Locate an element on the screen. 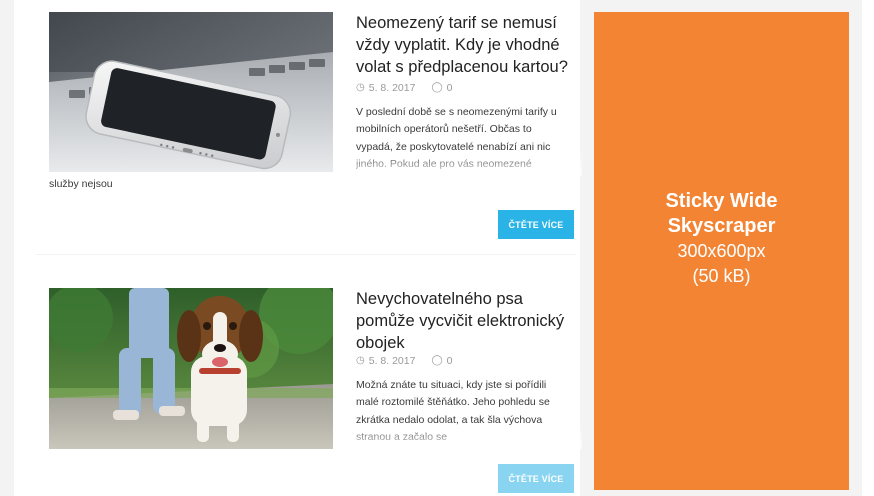  article-thumbnail-smartphone is located at coordinates (191, 92).